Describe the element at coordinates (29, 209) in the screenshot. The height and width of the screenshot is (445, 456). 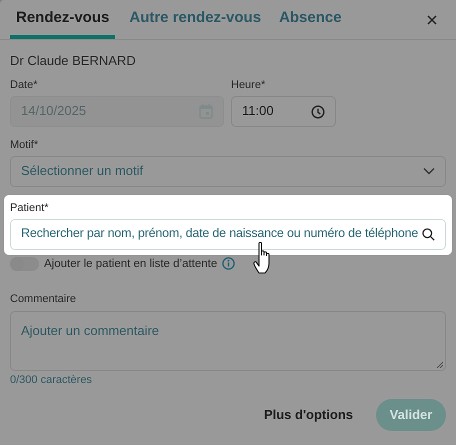
I see `field-label: Patient*` at that location.